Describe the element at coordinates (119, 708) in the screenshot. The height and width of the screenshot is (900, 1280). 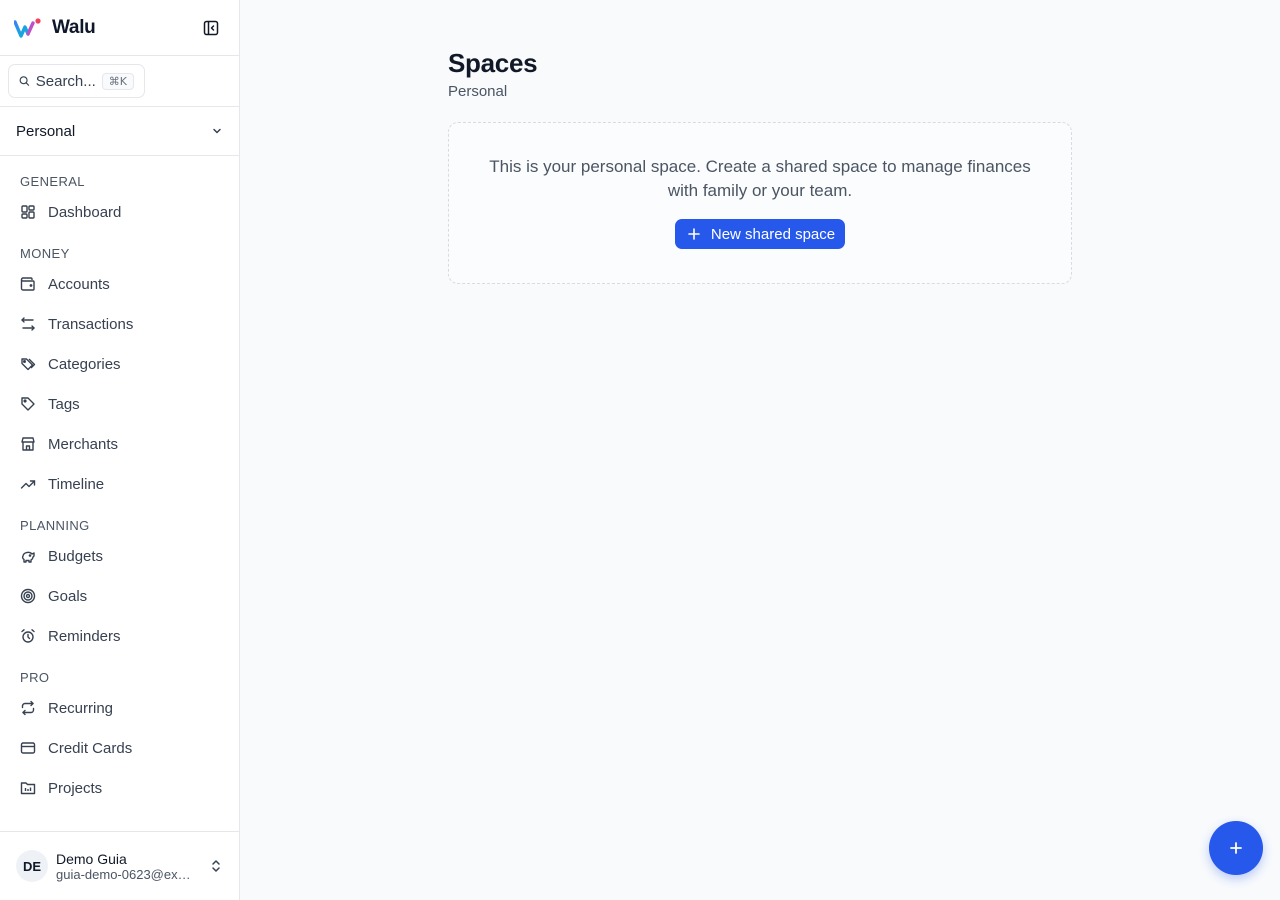
I see `sidebar-item-recurring: Recurring` at that location.